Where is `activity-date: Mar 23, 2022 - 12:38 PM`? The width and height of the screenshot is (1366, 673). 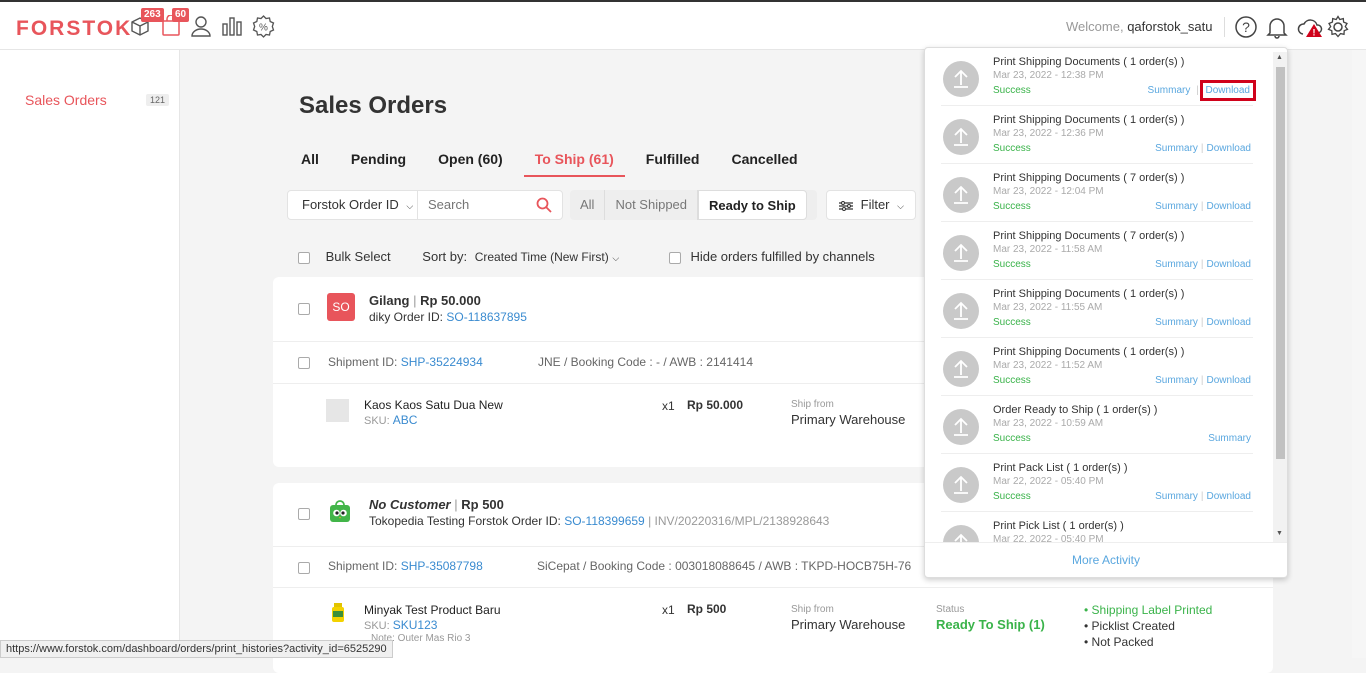 activity-date: Mar 23, 2022 - 12:38 PM is located at coordinates (1048, 75).